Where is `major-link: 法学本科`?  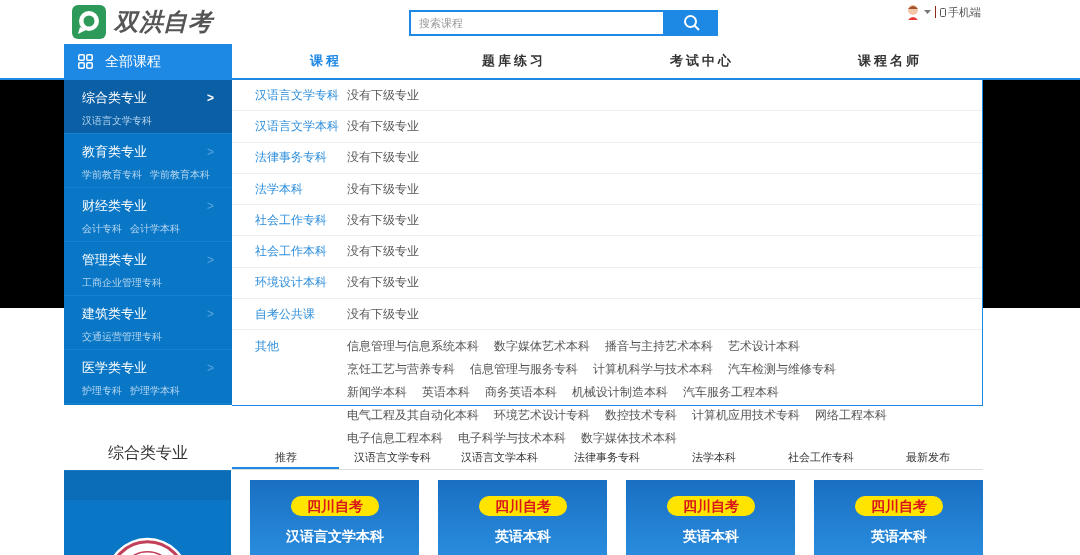 major-link: 法学本科 is located at coordinates (301, 189).